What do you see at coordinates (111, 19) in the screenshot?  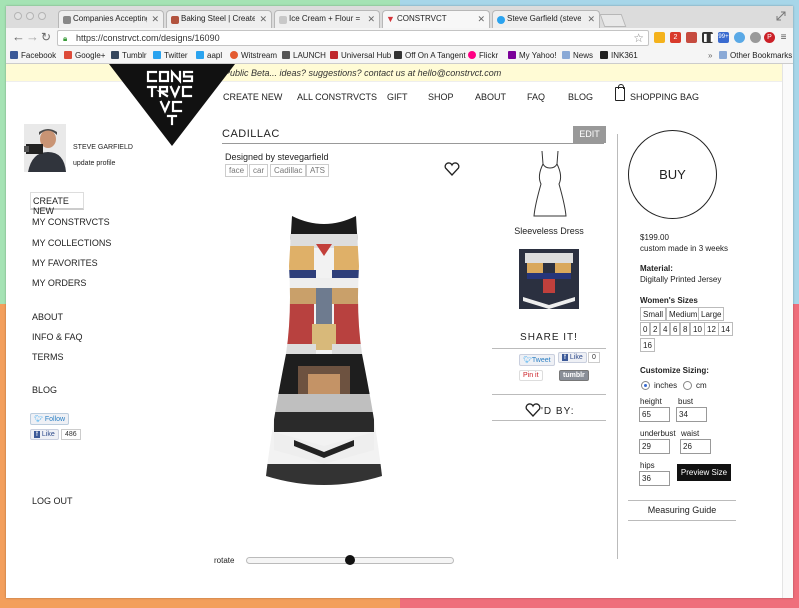 I see `browser-tab: Companies Accepting Onl ✕` at bounding box center [111, 19].